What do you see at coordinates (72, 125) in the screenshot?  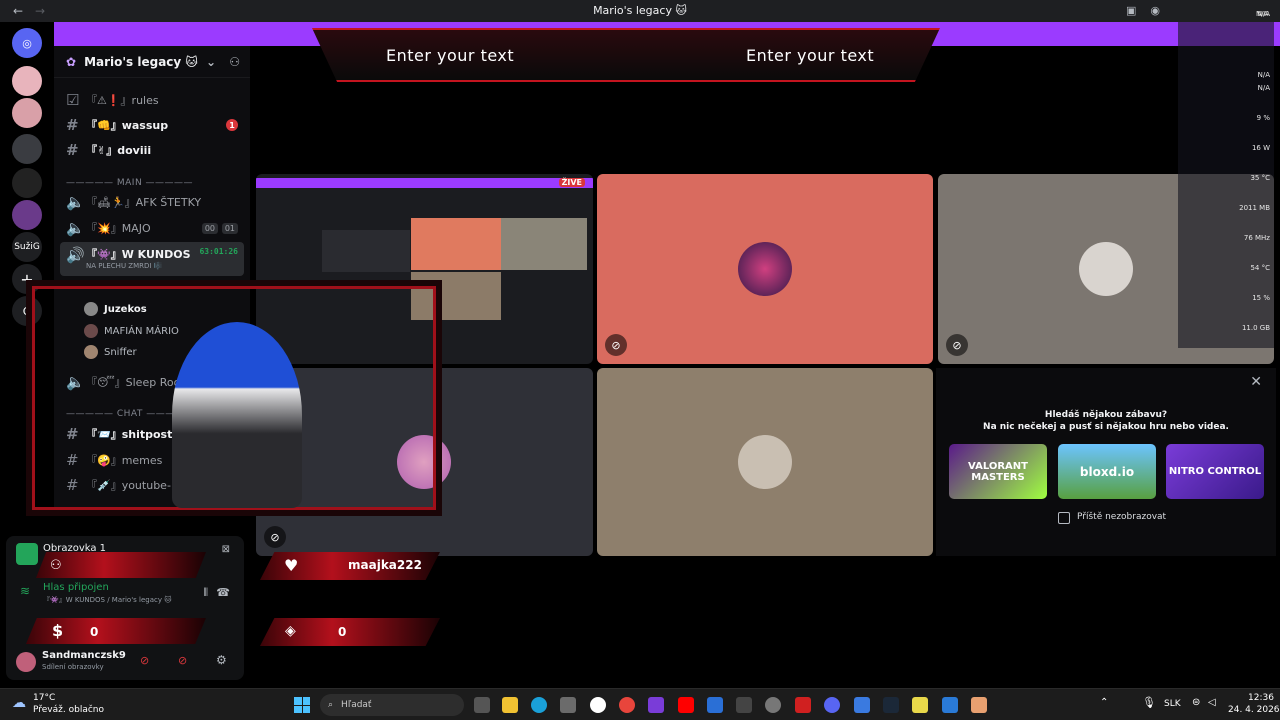 I see `hash-icon: #` at bounding box center [72, 125].